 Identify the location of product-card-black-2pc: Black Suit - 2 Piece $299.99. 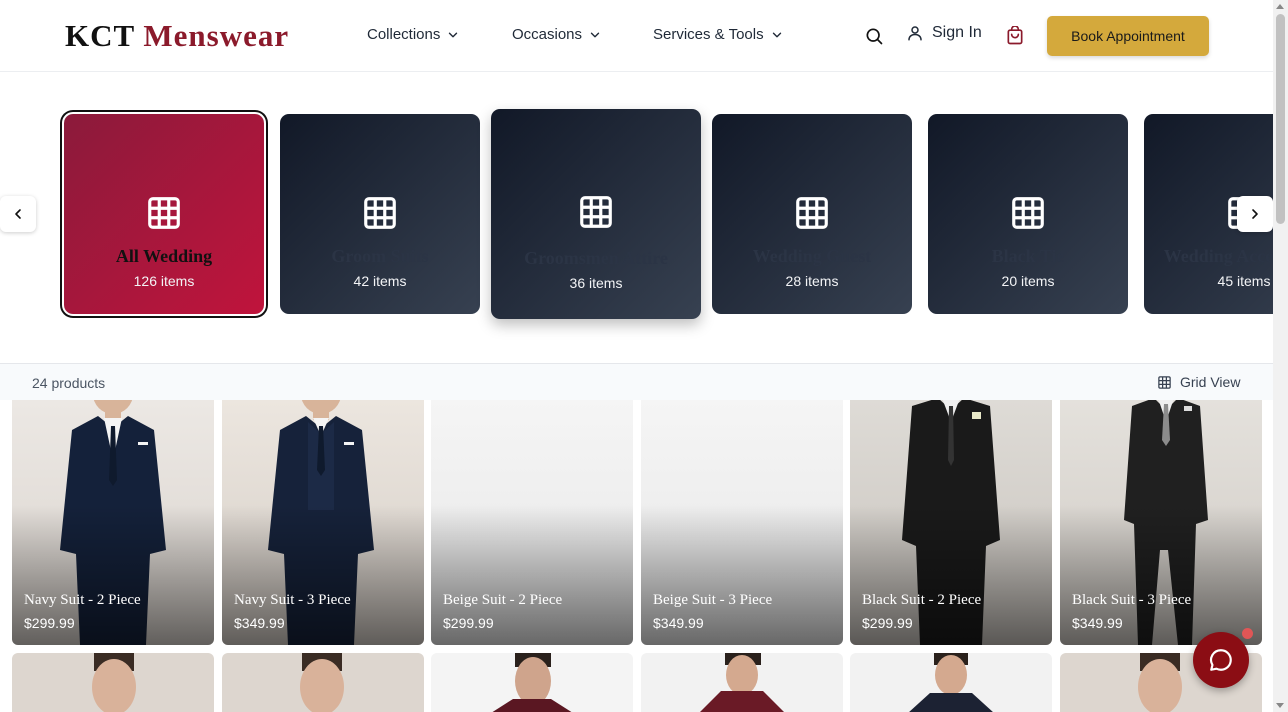
(951, 522).